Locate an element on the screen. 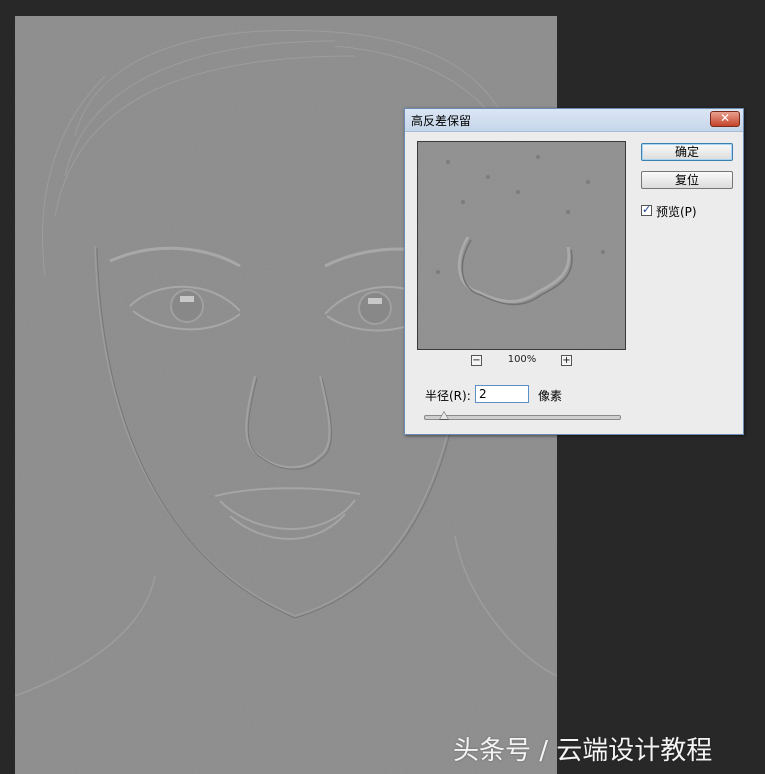 This screenshot has width=765, height=774. dialog-titlebar: 高反差保留 ✕ is located at coordinates (574, 120).